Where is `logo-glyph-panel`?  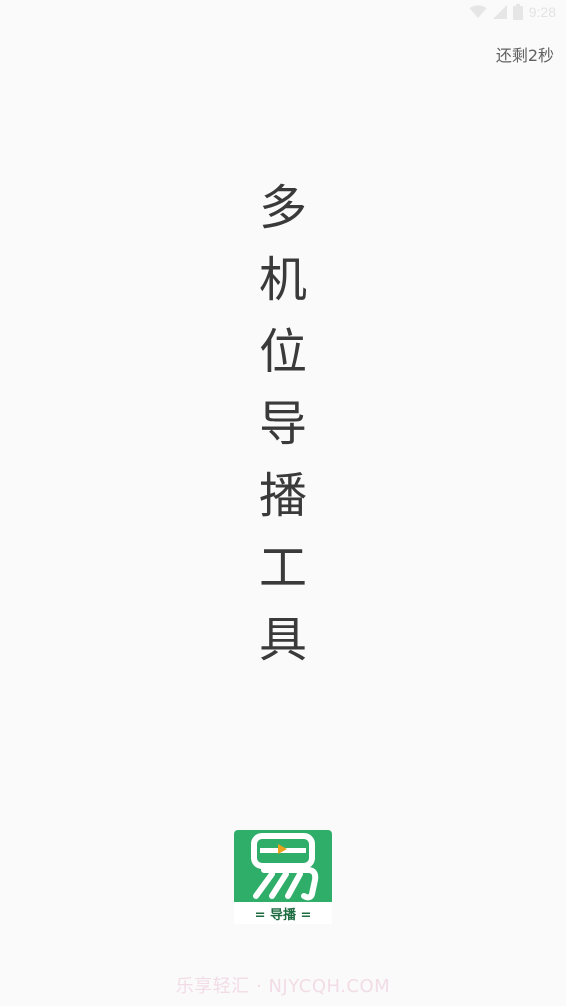
logo-glyph-panel is located at coordinates (283, 866).